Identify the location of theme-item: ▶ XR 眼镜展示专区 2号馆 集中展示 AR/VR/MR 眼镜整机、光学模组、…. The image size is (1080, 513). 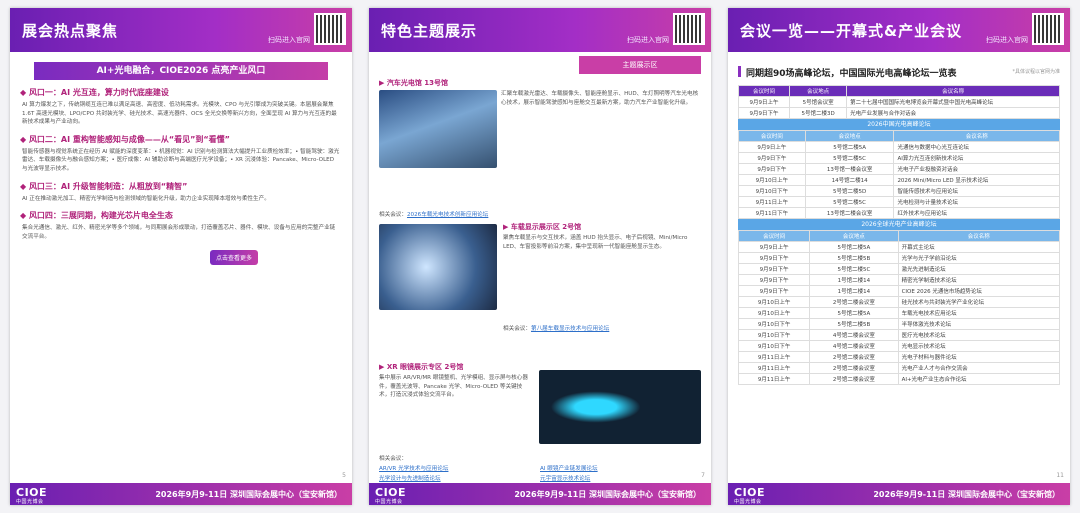
(540, 422).